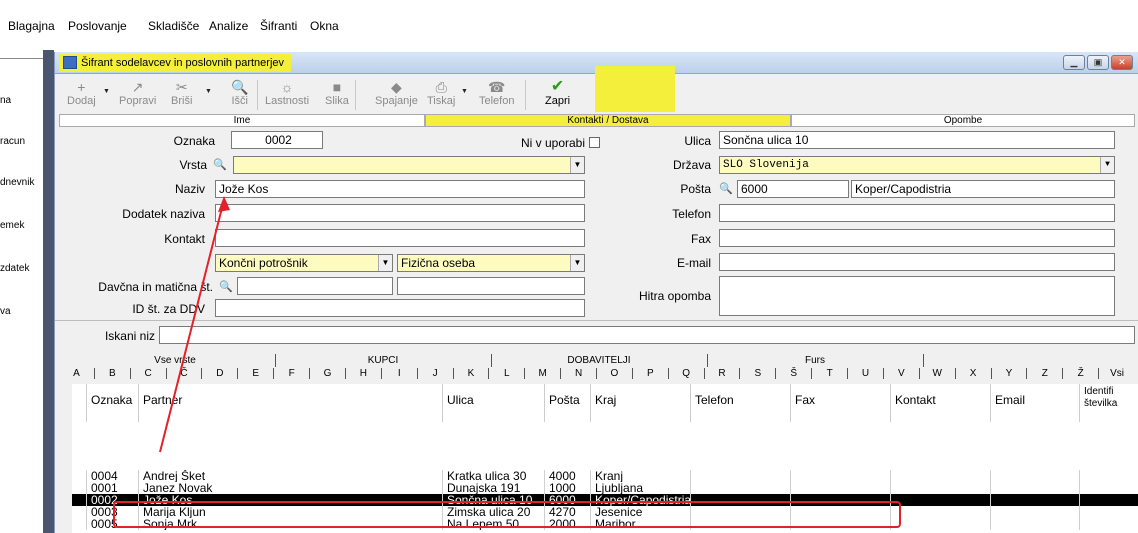 Image resolution: width=1138 pixels, height=533 pixels. I want to click on alphabet-filter-11: J, so click(436, 373).